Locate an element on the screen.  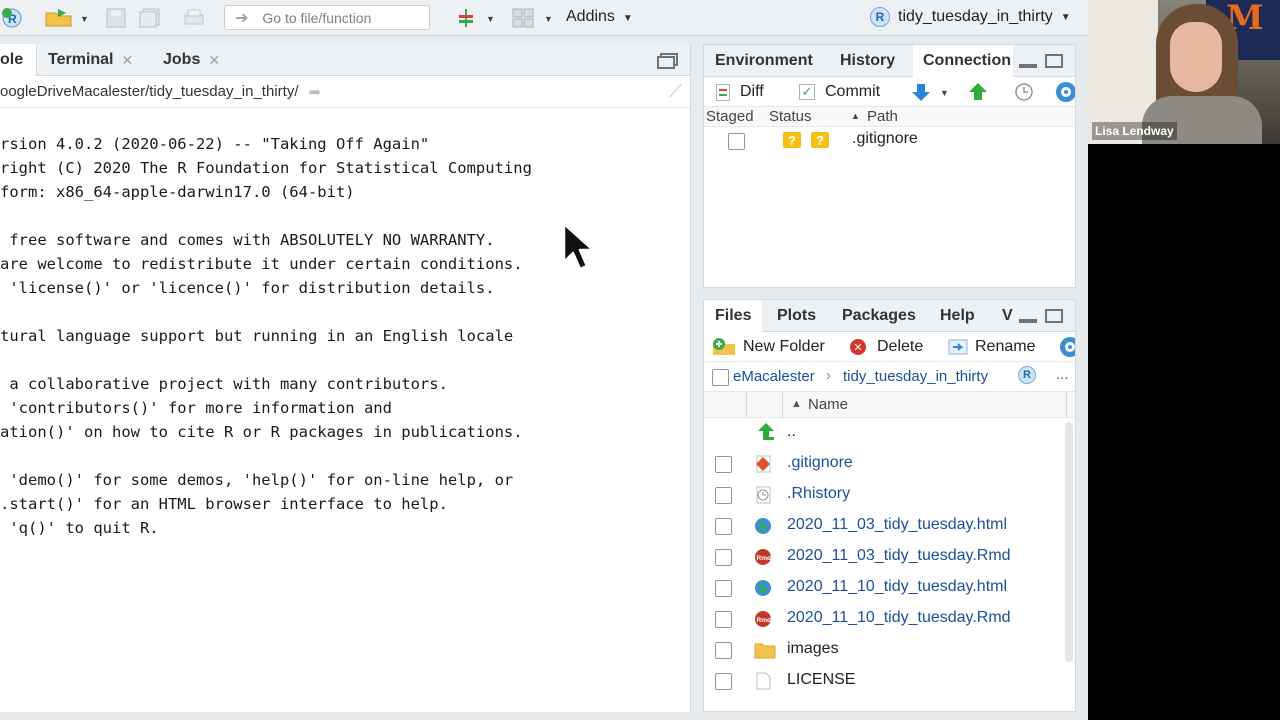
tab-terminal: Terminal ✕ is located at coordinates (90, 60).